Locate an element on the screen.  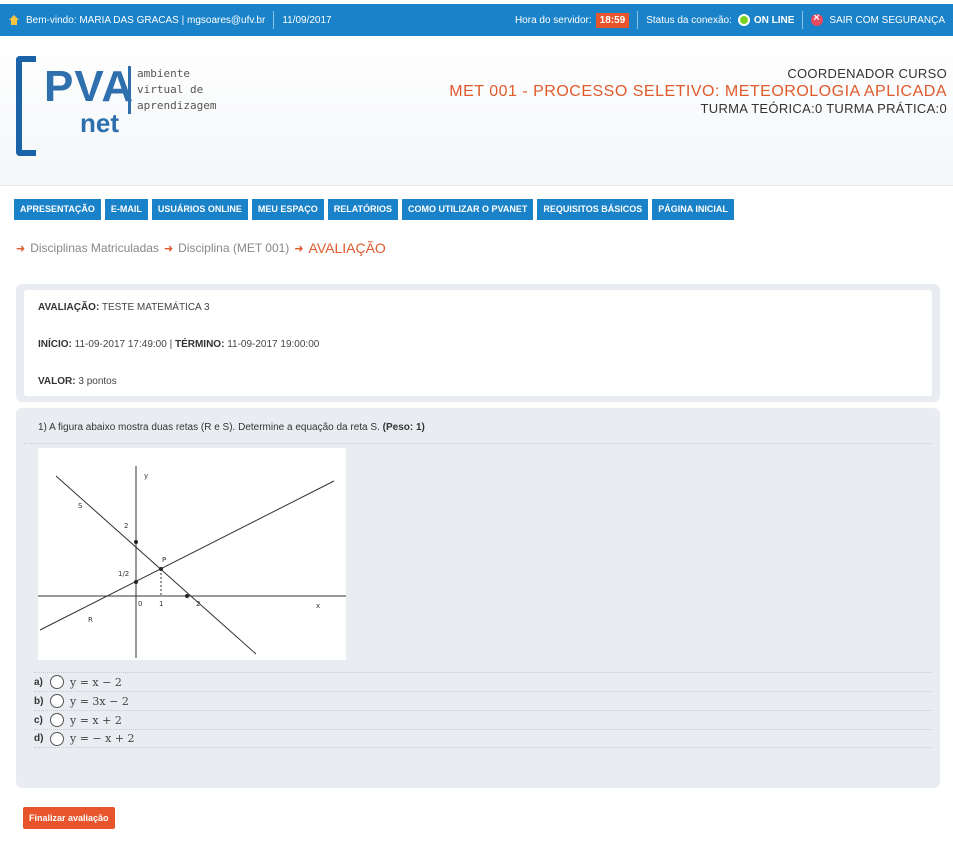
tick-1-label: 1 is located at coordinates (161, 604).